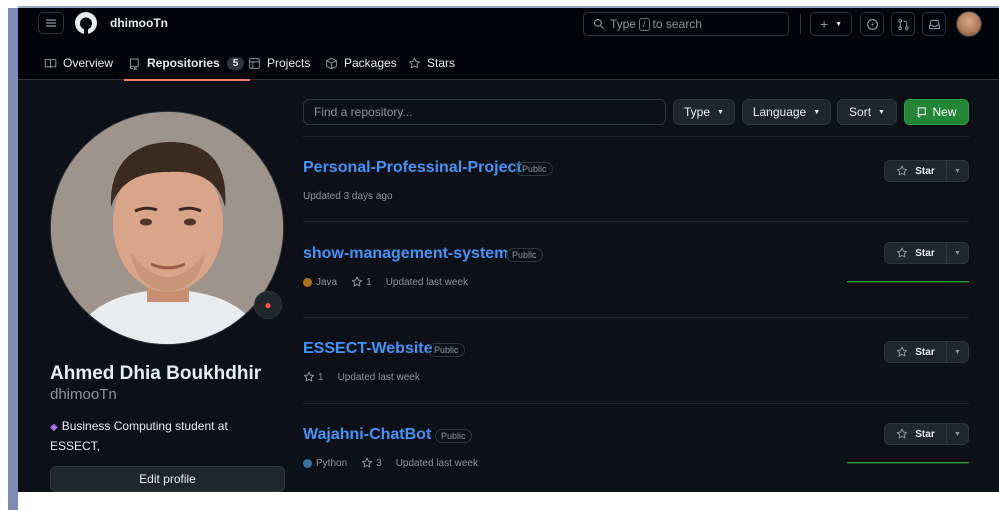 The height and width of the screenshot is (510, 999). Describe the element at coordinates (361, 63) in the screenshot. I see `tab-packages: Packages` at that location.